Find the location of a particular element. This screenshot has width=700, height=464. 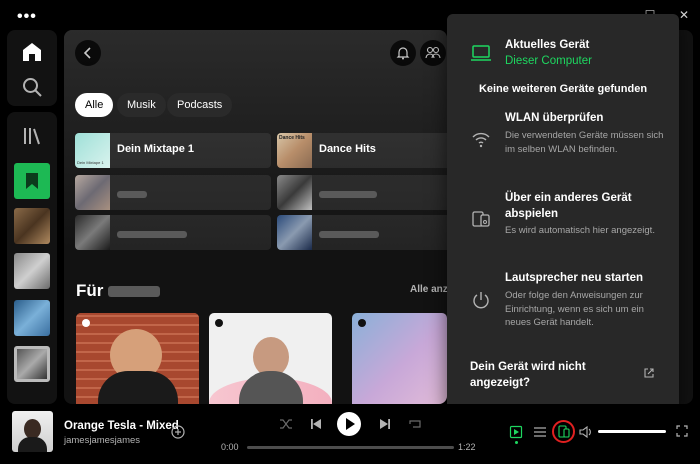

show-all-link: Alle anz is located at coordinates (428, 289).